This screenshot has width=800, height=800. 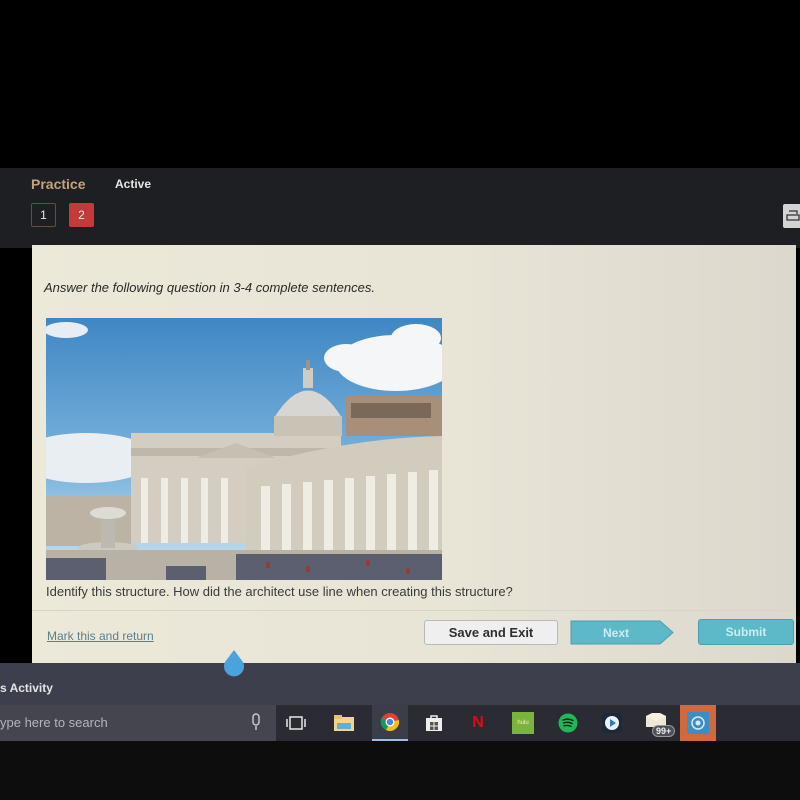 What do you see at coordinates (100, 636) in the screenshot?
I see `mark-and-return-link: Mark this and return` at bounding box center [100, 636].